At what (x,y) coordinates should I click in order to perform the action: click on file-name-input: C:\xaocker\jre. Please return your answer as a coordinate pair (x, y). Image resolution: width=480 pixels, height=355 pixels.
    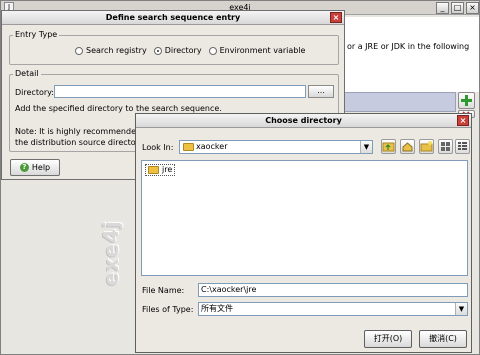
    Looking at the image, I should click on (333, 290).